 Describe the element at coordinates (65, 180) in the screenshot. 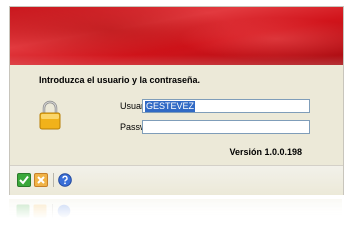

I see `help-icon` at that location.